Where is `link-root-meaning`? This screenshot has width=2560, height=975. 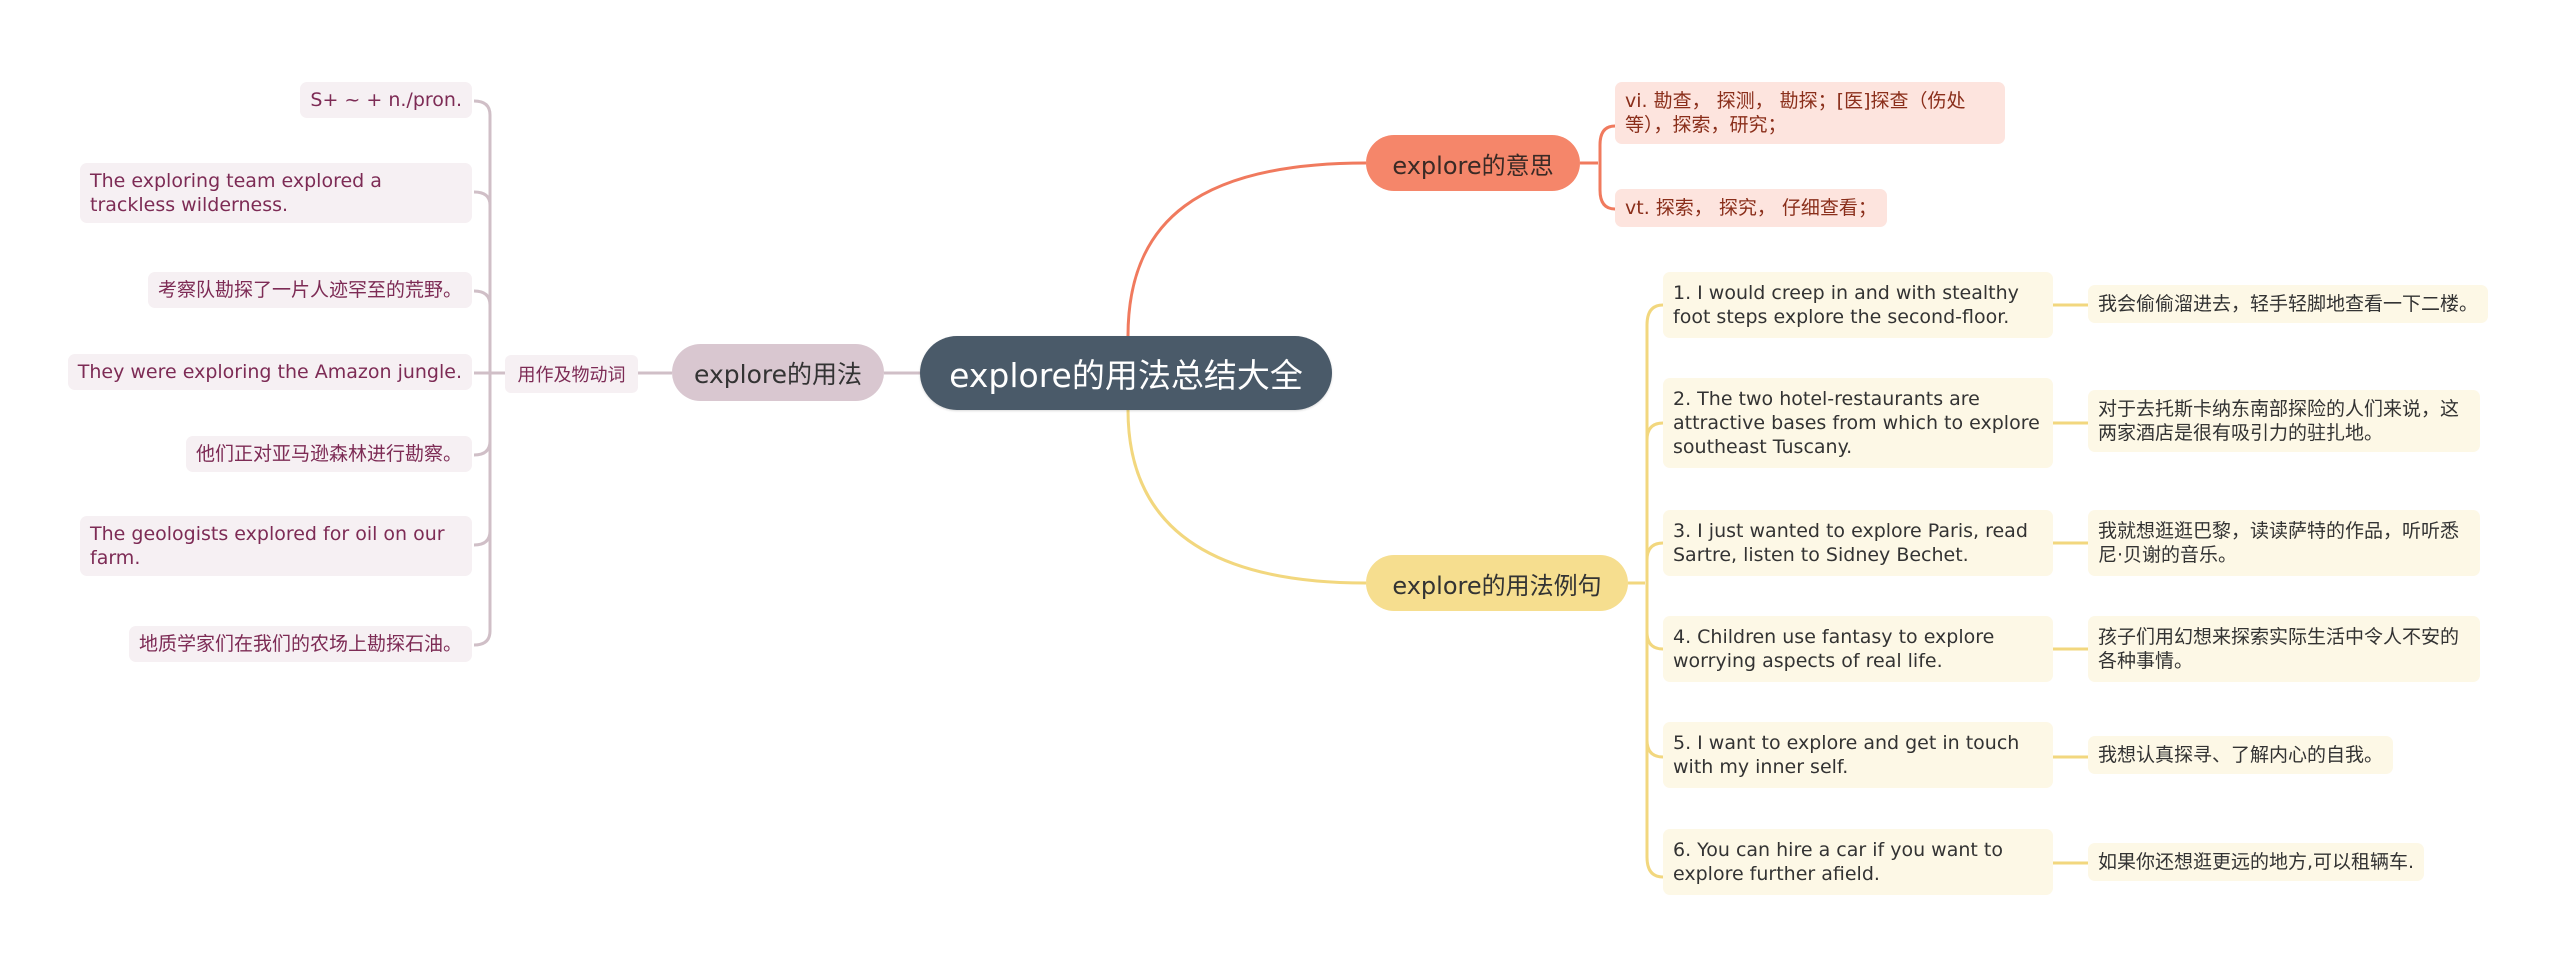 link-root-meaning is located at coordinates (1246, 249).